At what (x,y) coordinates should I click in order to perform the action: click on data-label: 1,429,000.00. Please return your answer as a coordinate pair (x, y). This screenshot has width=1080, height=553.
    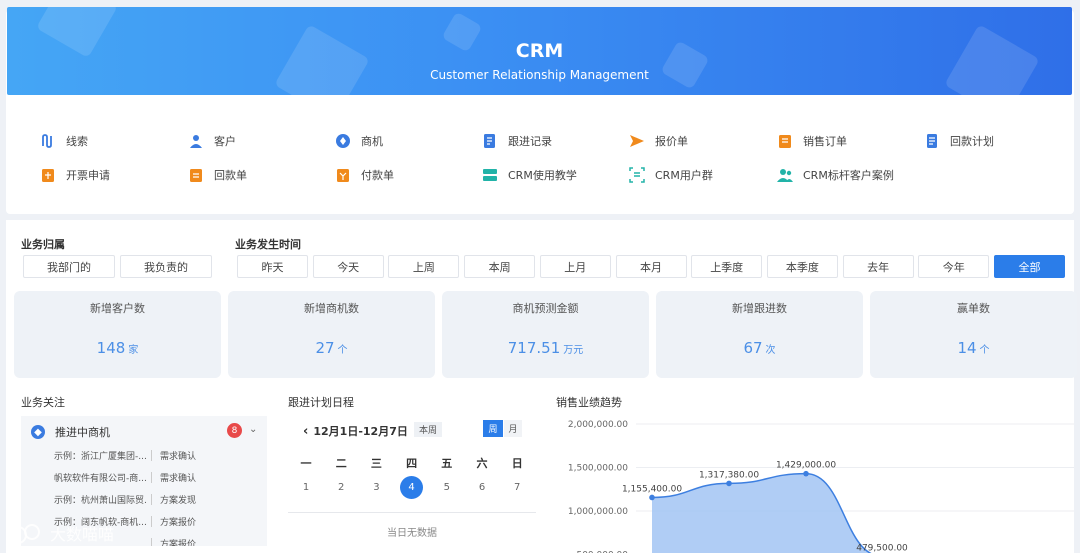
    Looking at the image, I should click on (806, 466).